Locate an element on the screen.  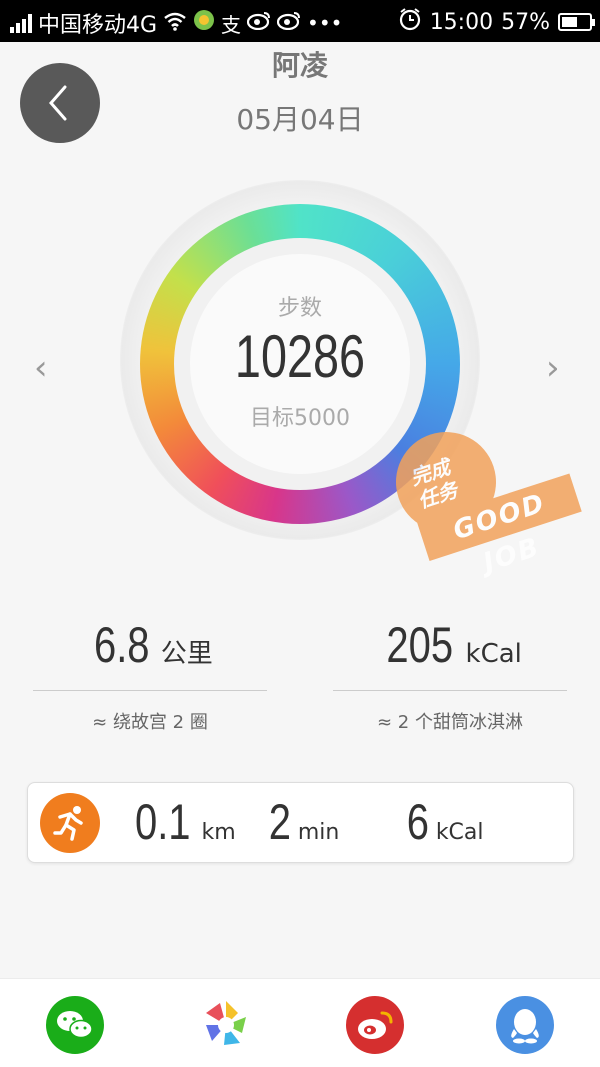
app-icon is located at coordinates (204, 23).